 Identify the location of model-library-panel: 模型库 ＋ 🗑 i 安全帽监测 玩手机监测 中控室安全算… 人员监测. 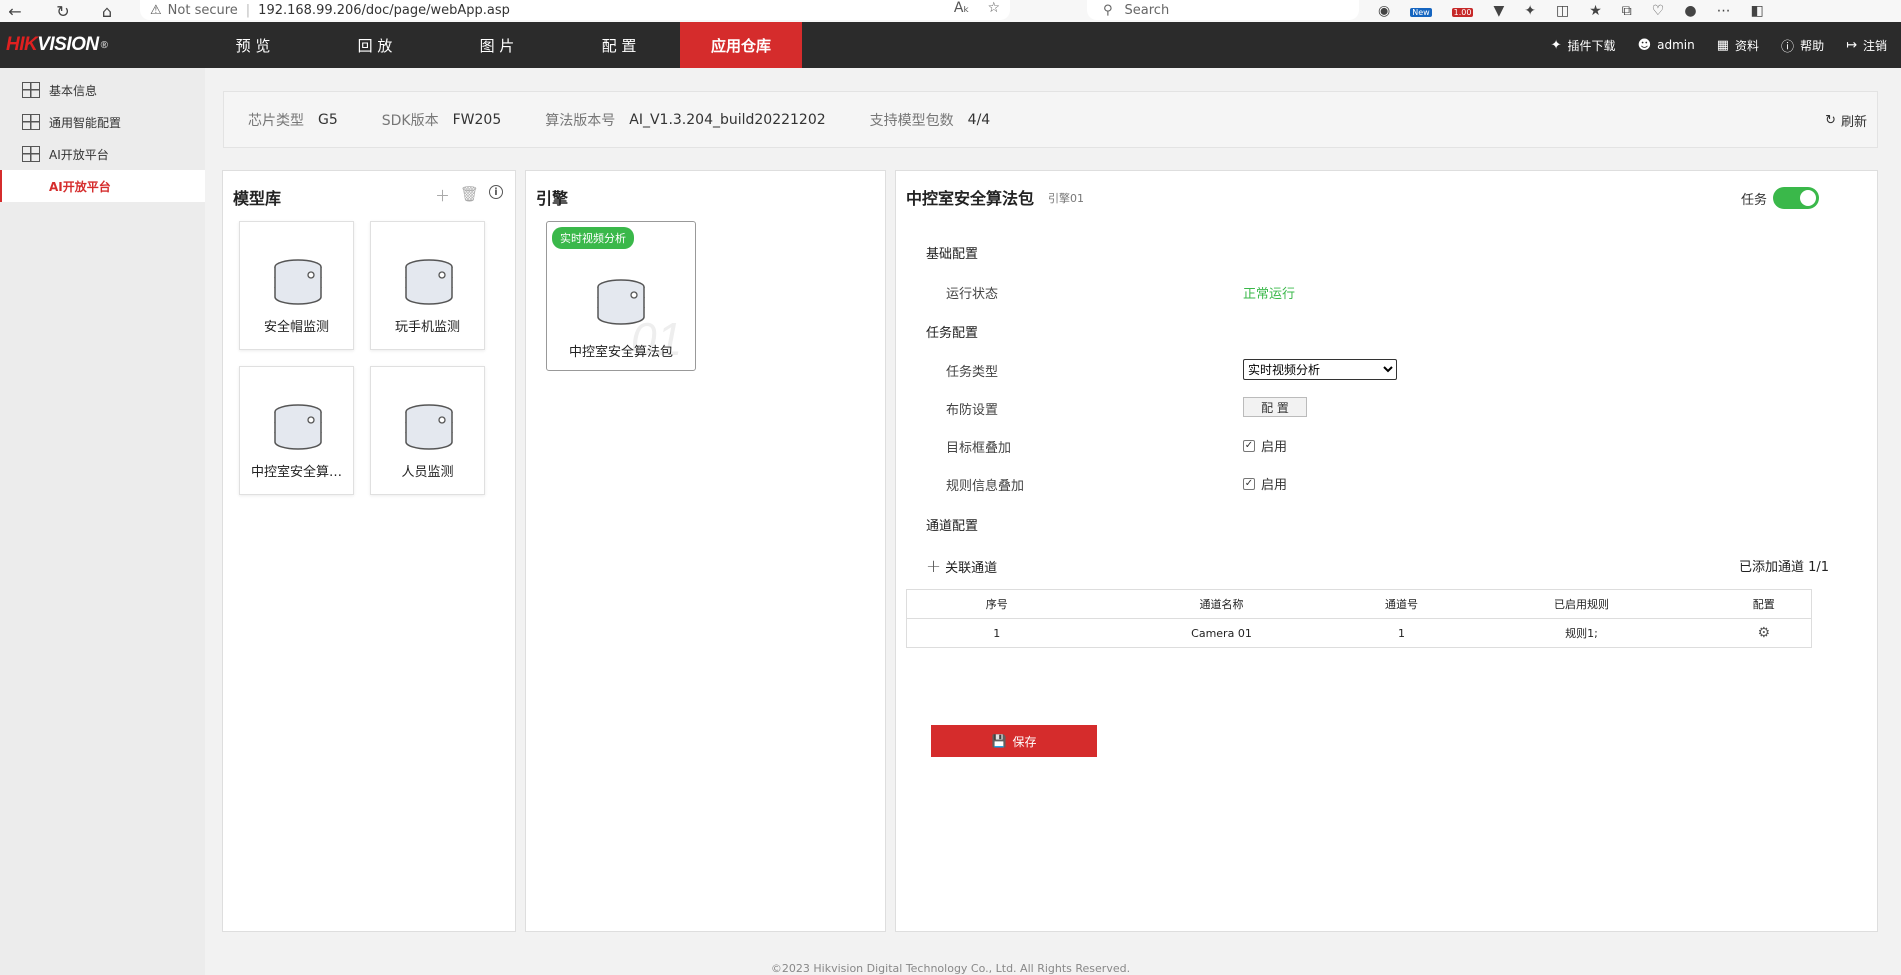
(369, 551).